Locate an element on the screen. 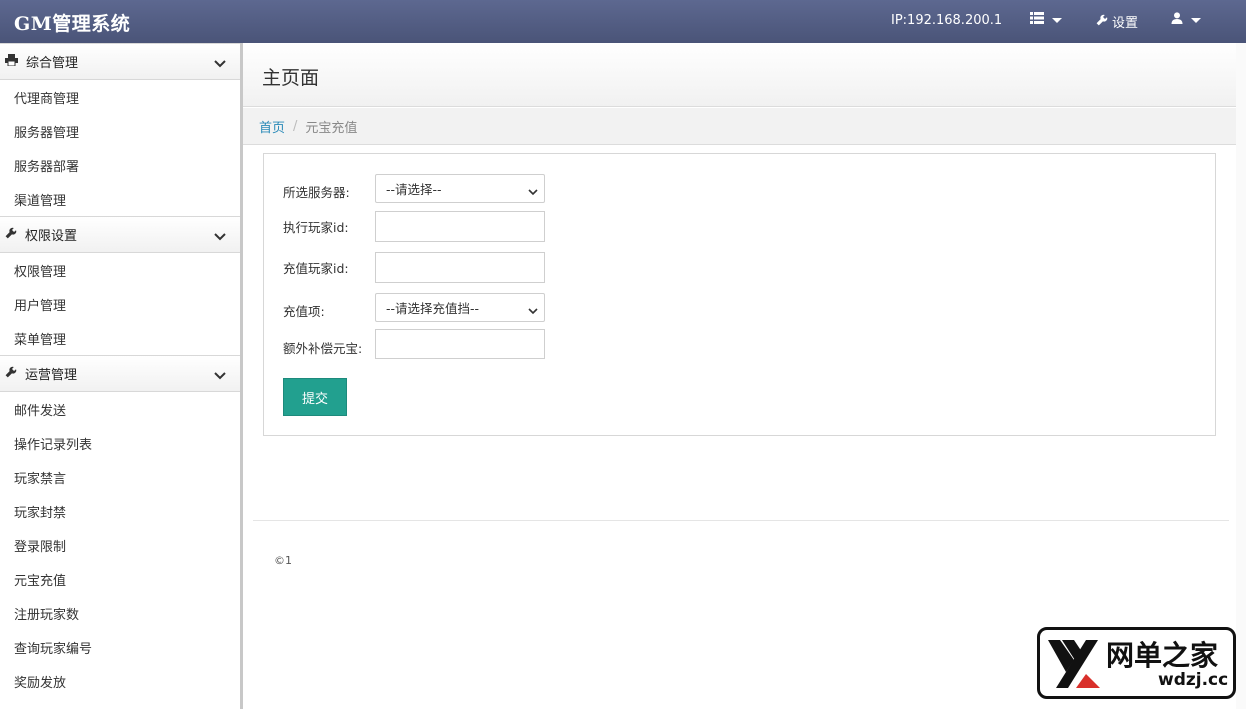 The width and height of the screenshot is (1246, 709). exec-player-row: 执行玩家id: is located at coordinates (414, 226).